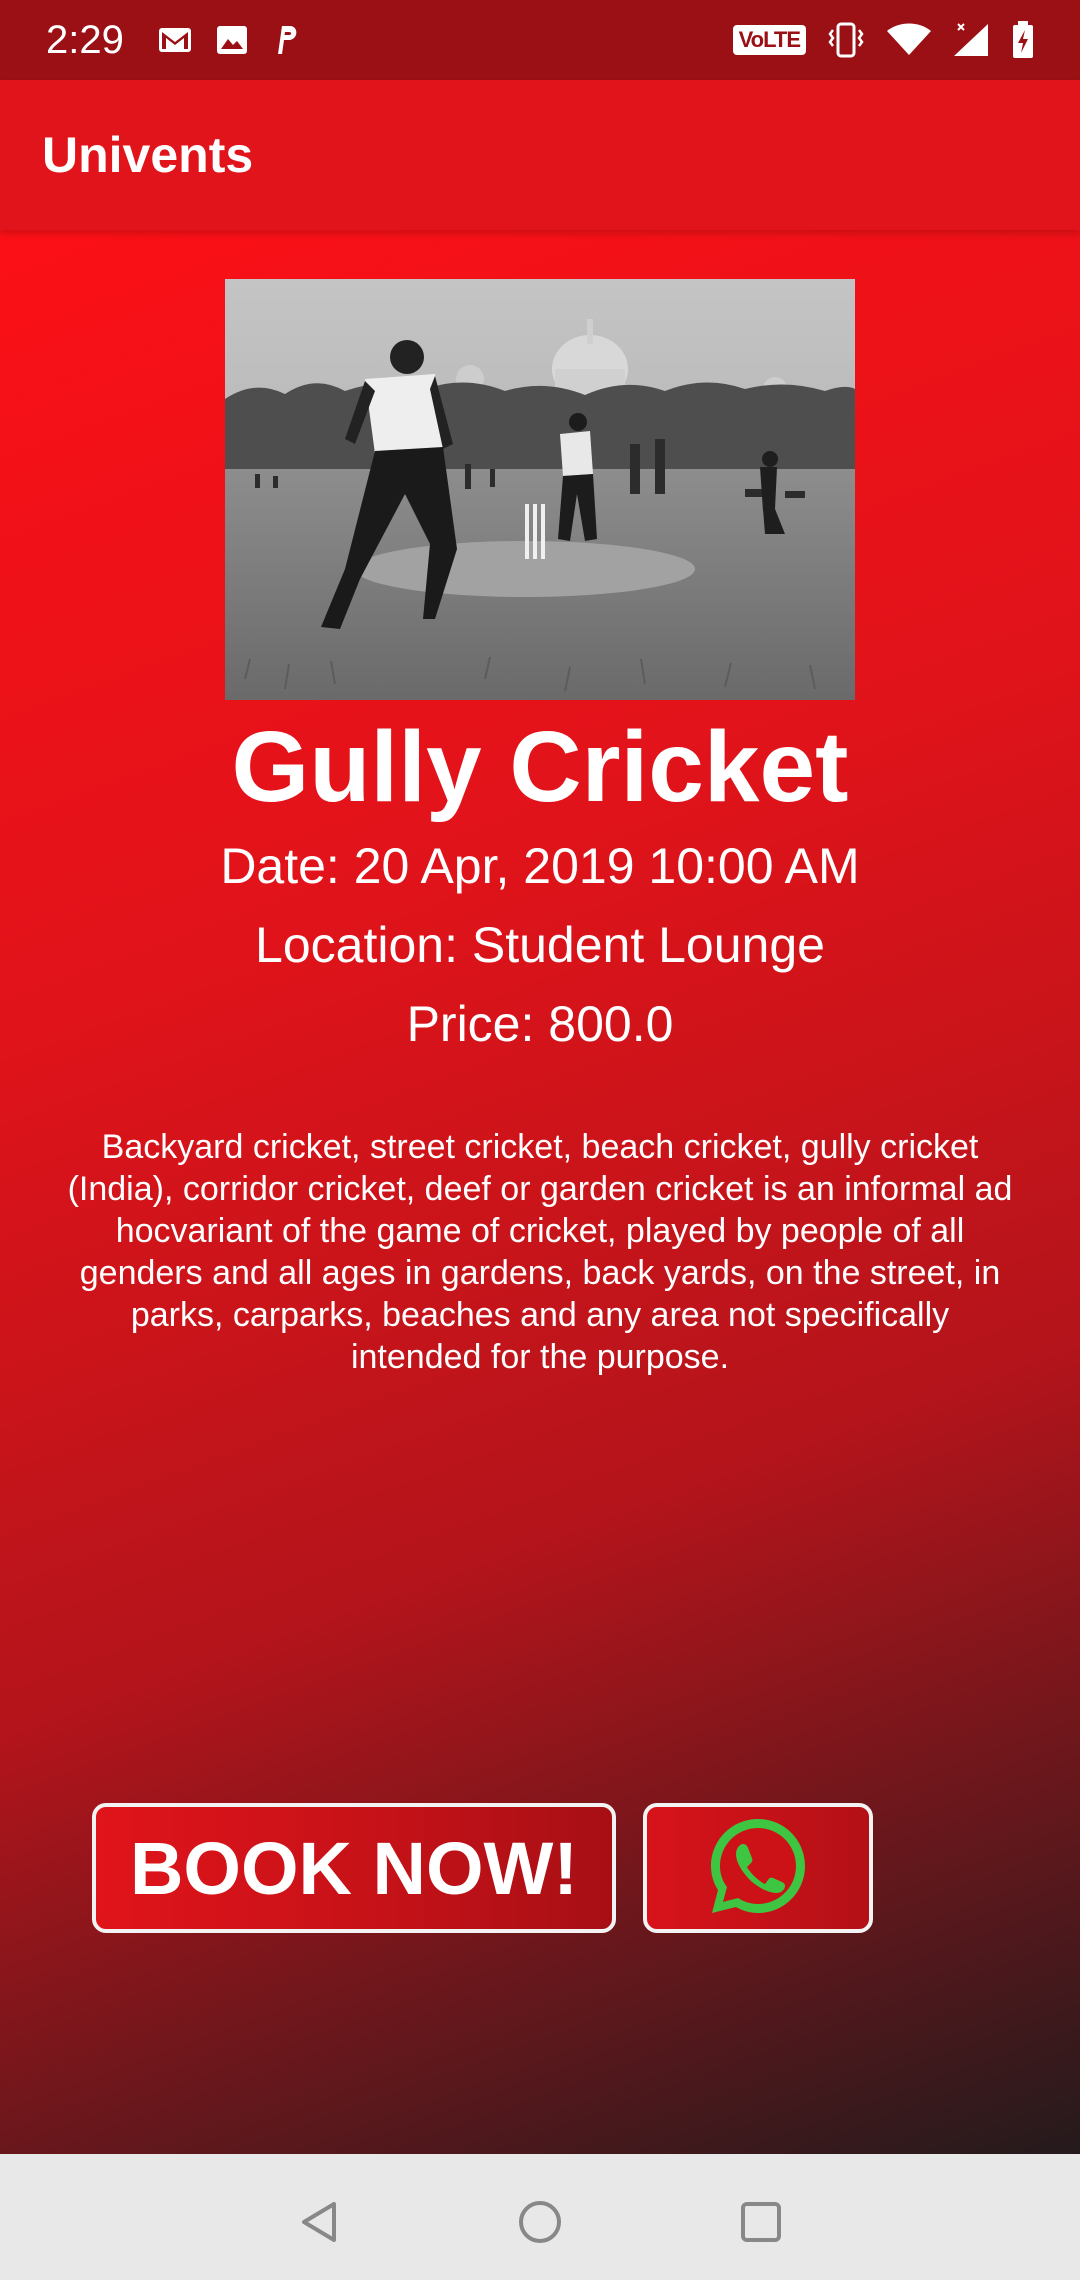  I want to click on event-title: Gully Cricket, so click(540, 767).